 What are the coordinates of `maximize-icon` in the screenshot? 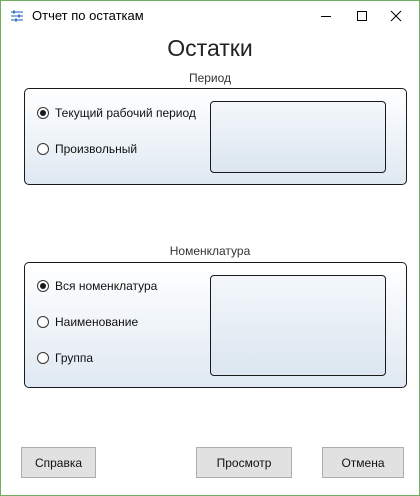 It's located at (362, 16).